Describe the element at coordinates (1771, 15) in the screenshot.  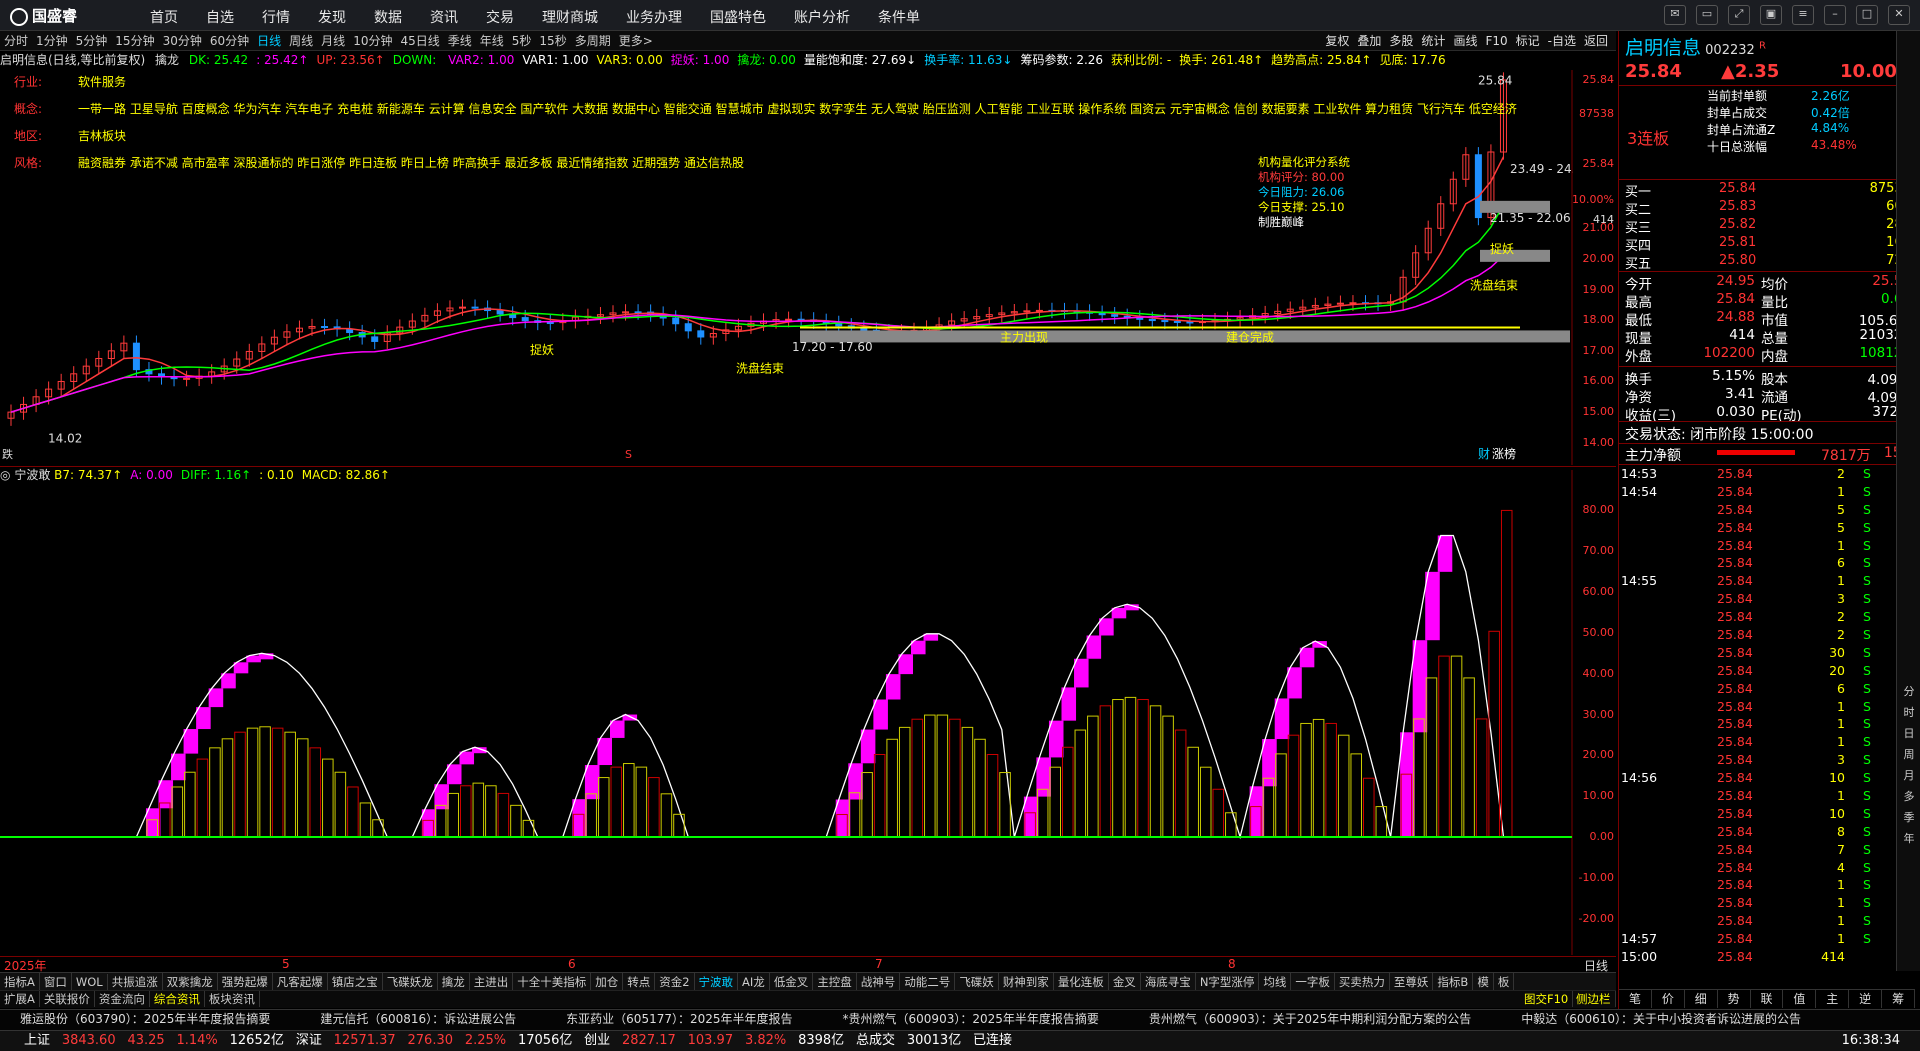
I see `skin-icon: ▣` at that location.